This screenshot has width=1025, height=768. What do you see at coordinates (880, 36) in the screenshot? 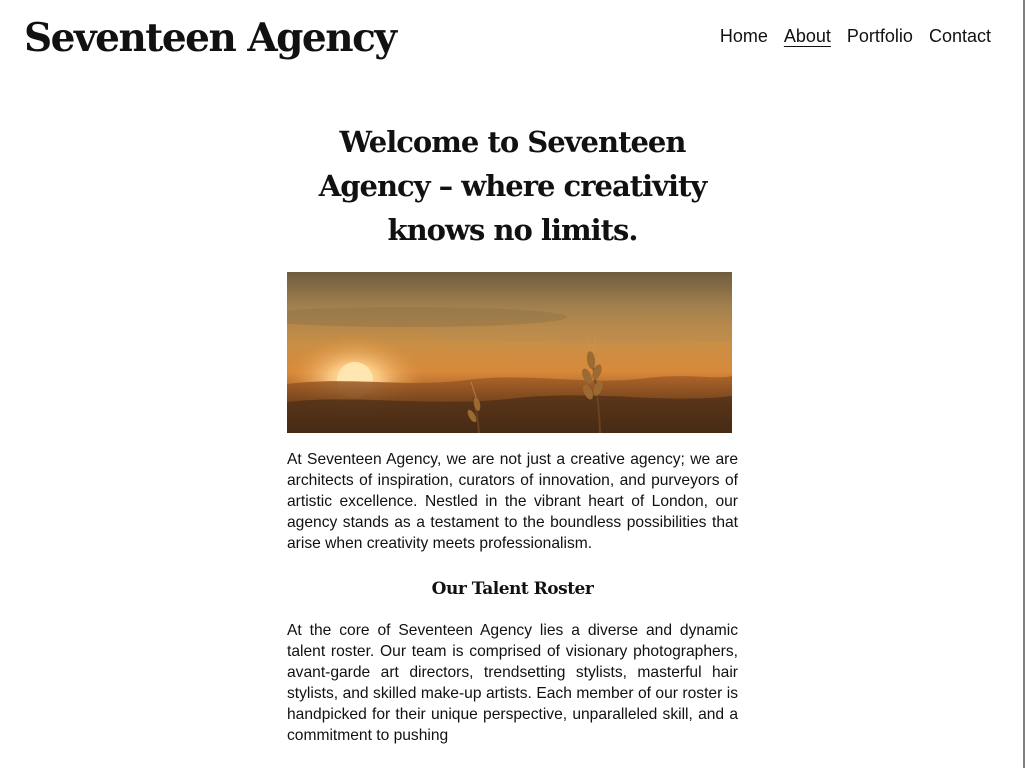
I see `nav-portfolio: Portfolio` at bounding box center [880, 36].